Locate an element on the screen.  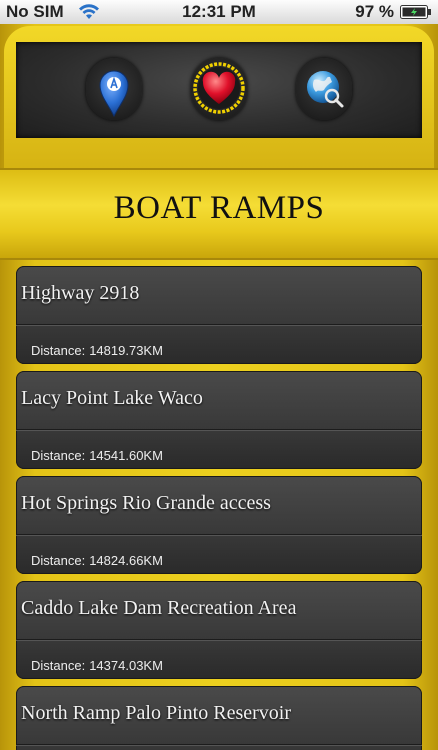
section-header: BOAT RAMPS is located at coordinates (219, 214).